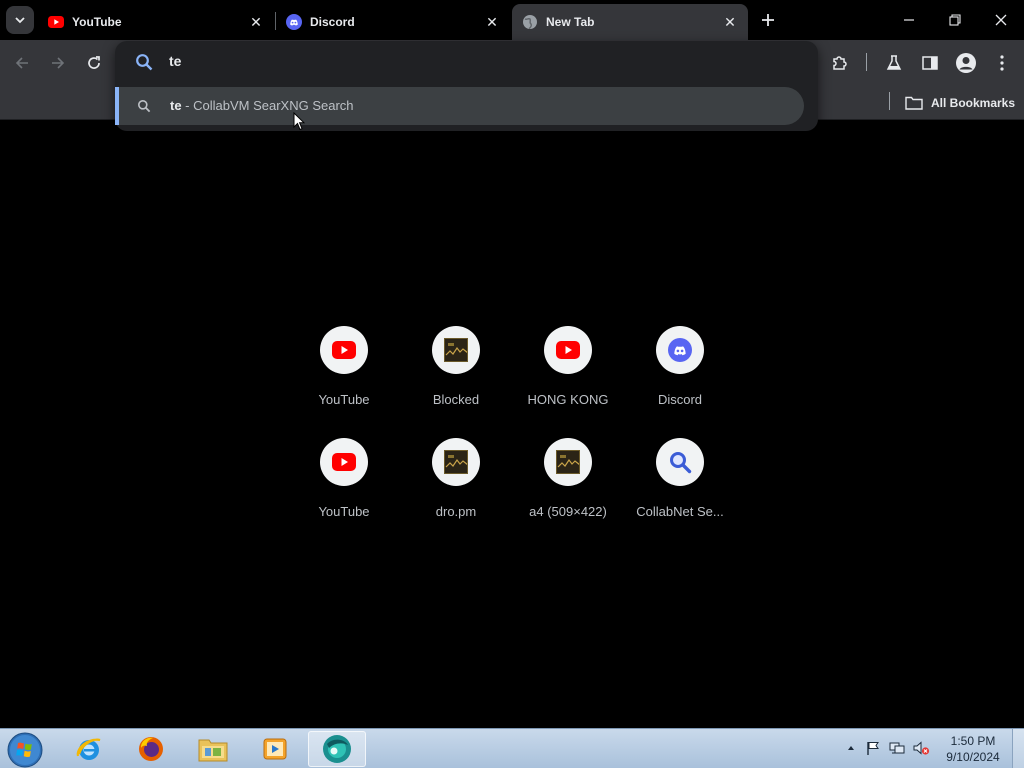 The image size is (1024, 768). I want to click on action-center-tray, so click(873, 748).